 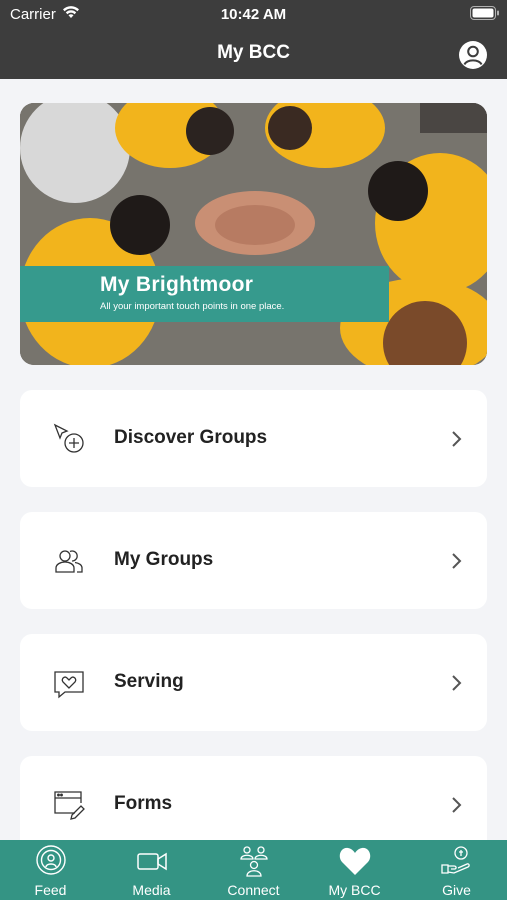 I want to click on serving-label: Serving, so click(x=149, y=681).